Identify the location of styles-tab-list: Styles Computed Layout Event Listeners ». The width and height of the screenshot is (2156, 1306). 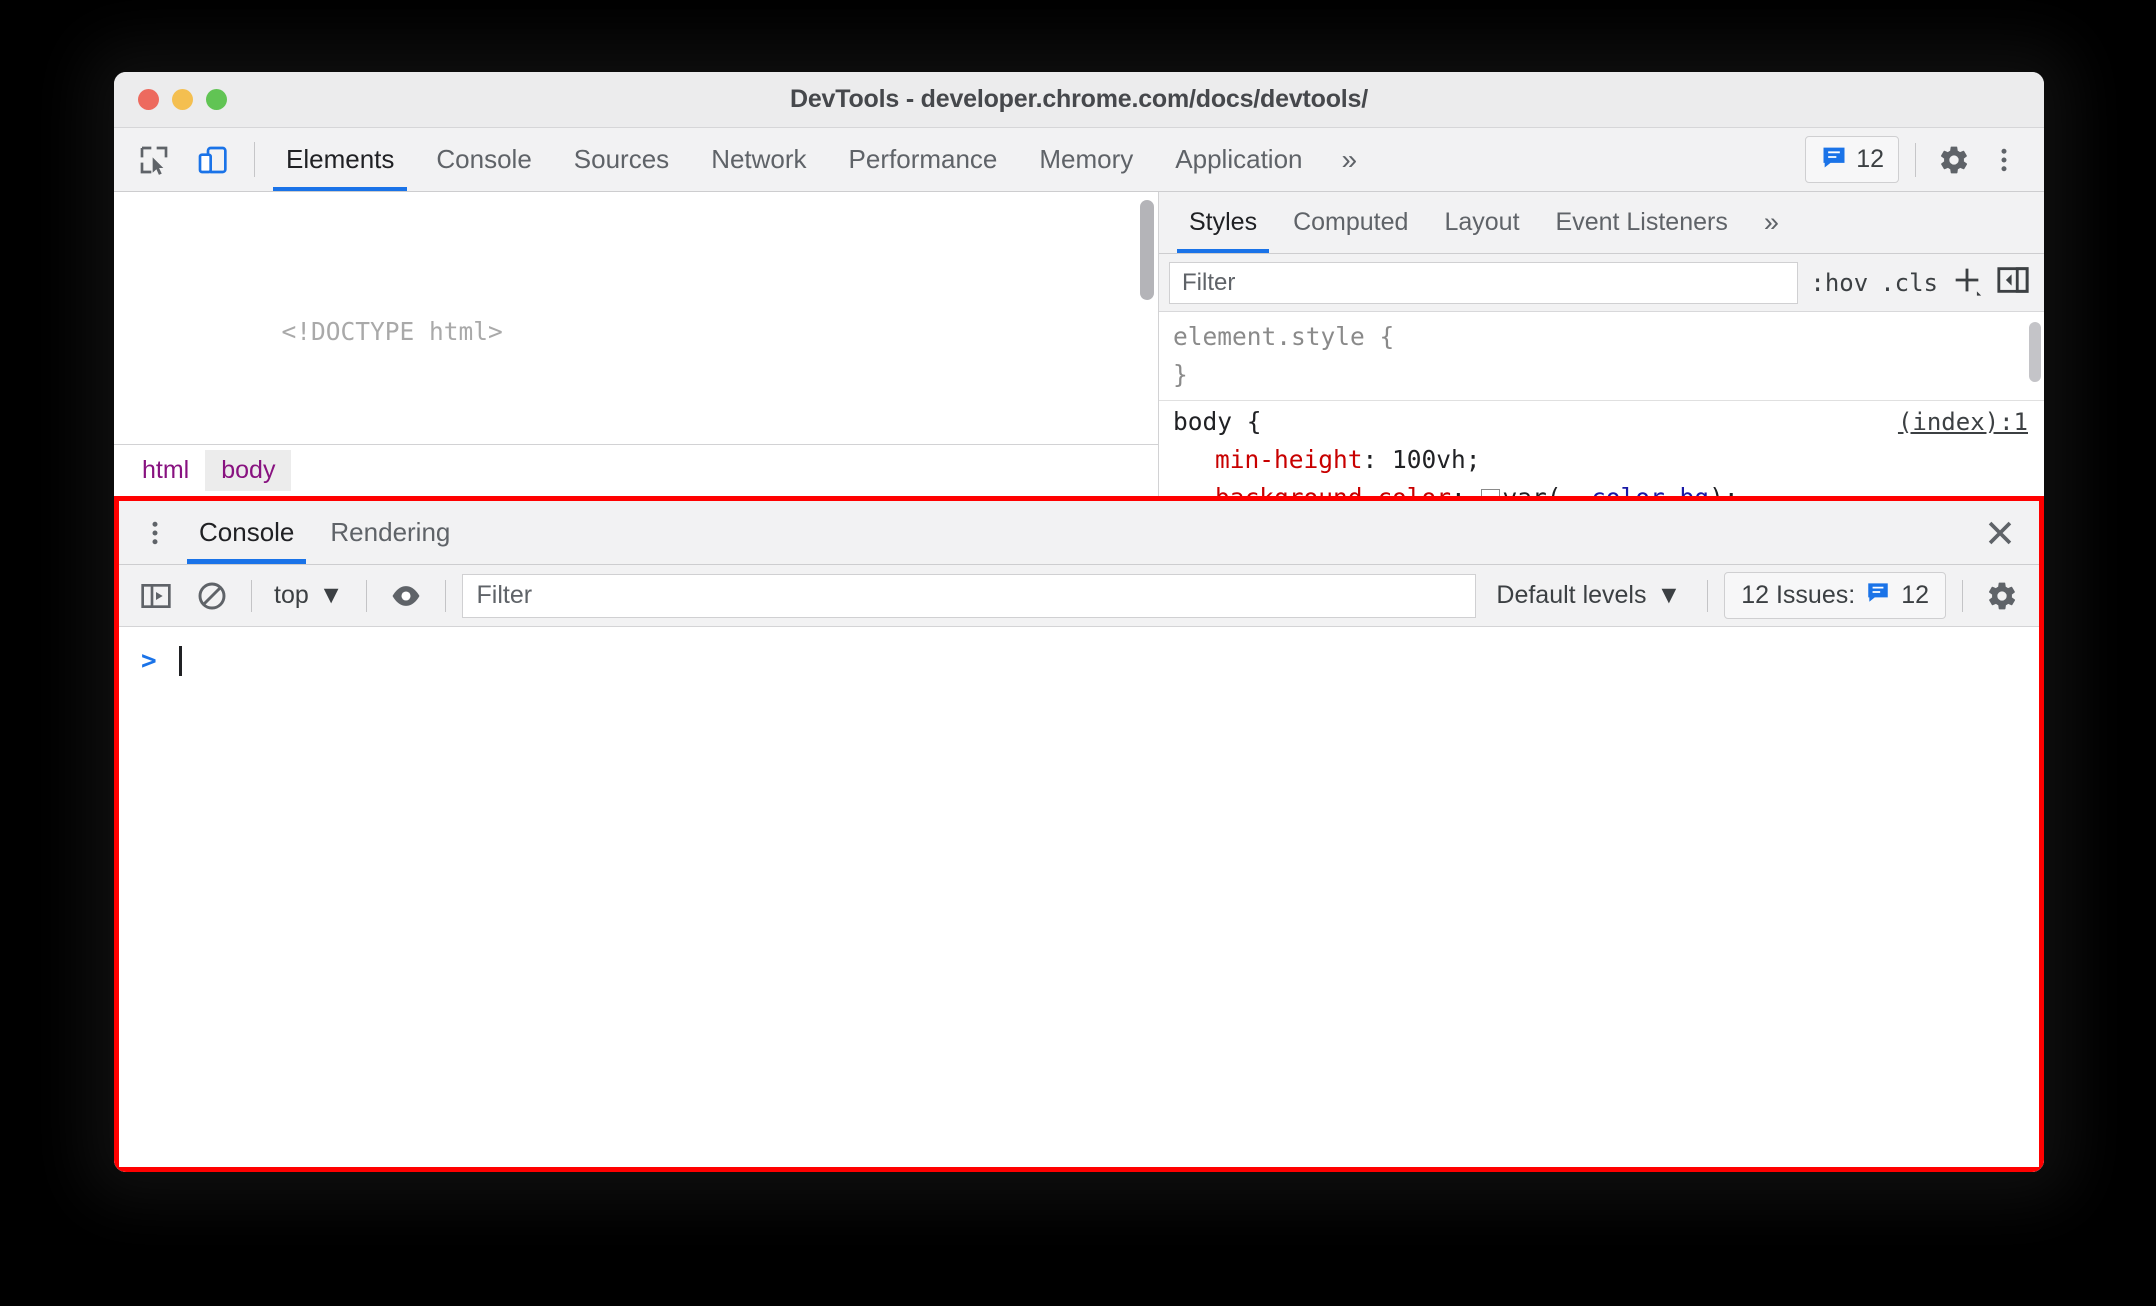
(1601, 223).